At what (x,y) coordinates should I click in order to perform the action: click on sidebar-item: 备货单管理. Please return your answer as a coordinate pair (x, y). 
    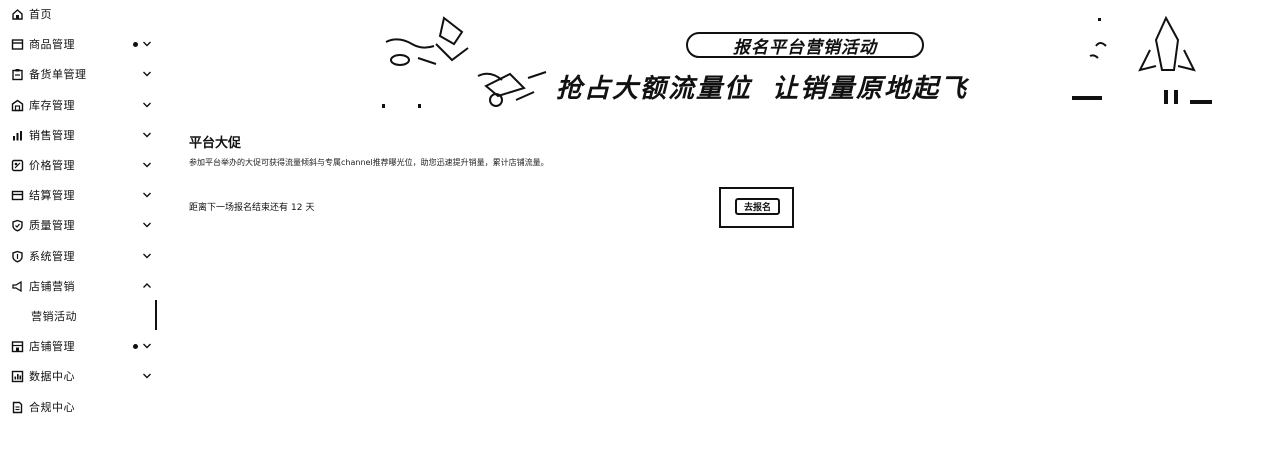
    Looking at the image, I should click on (80, 75).